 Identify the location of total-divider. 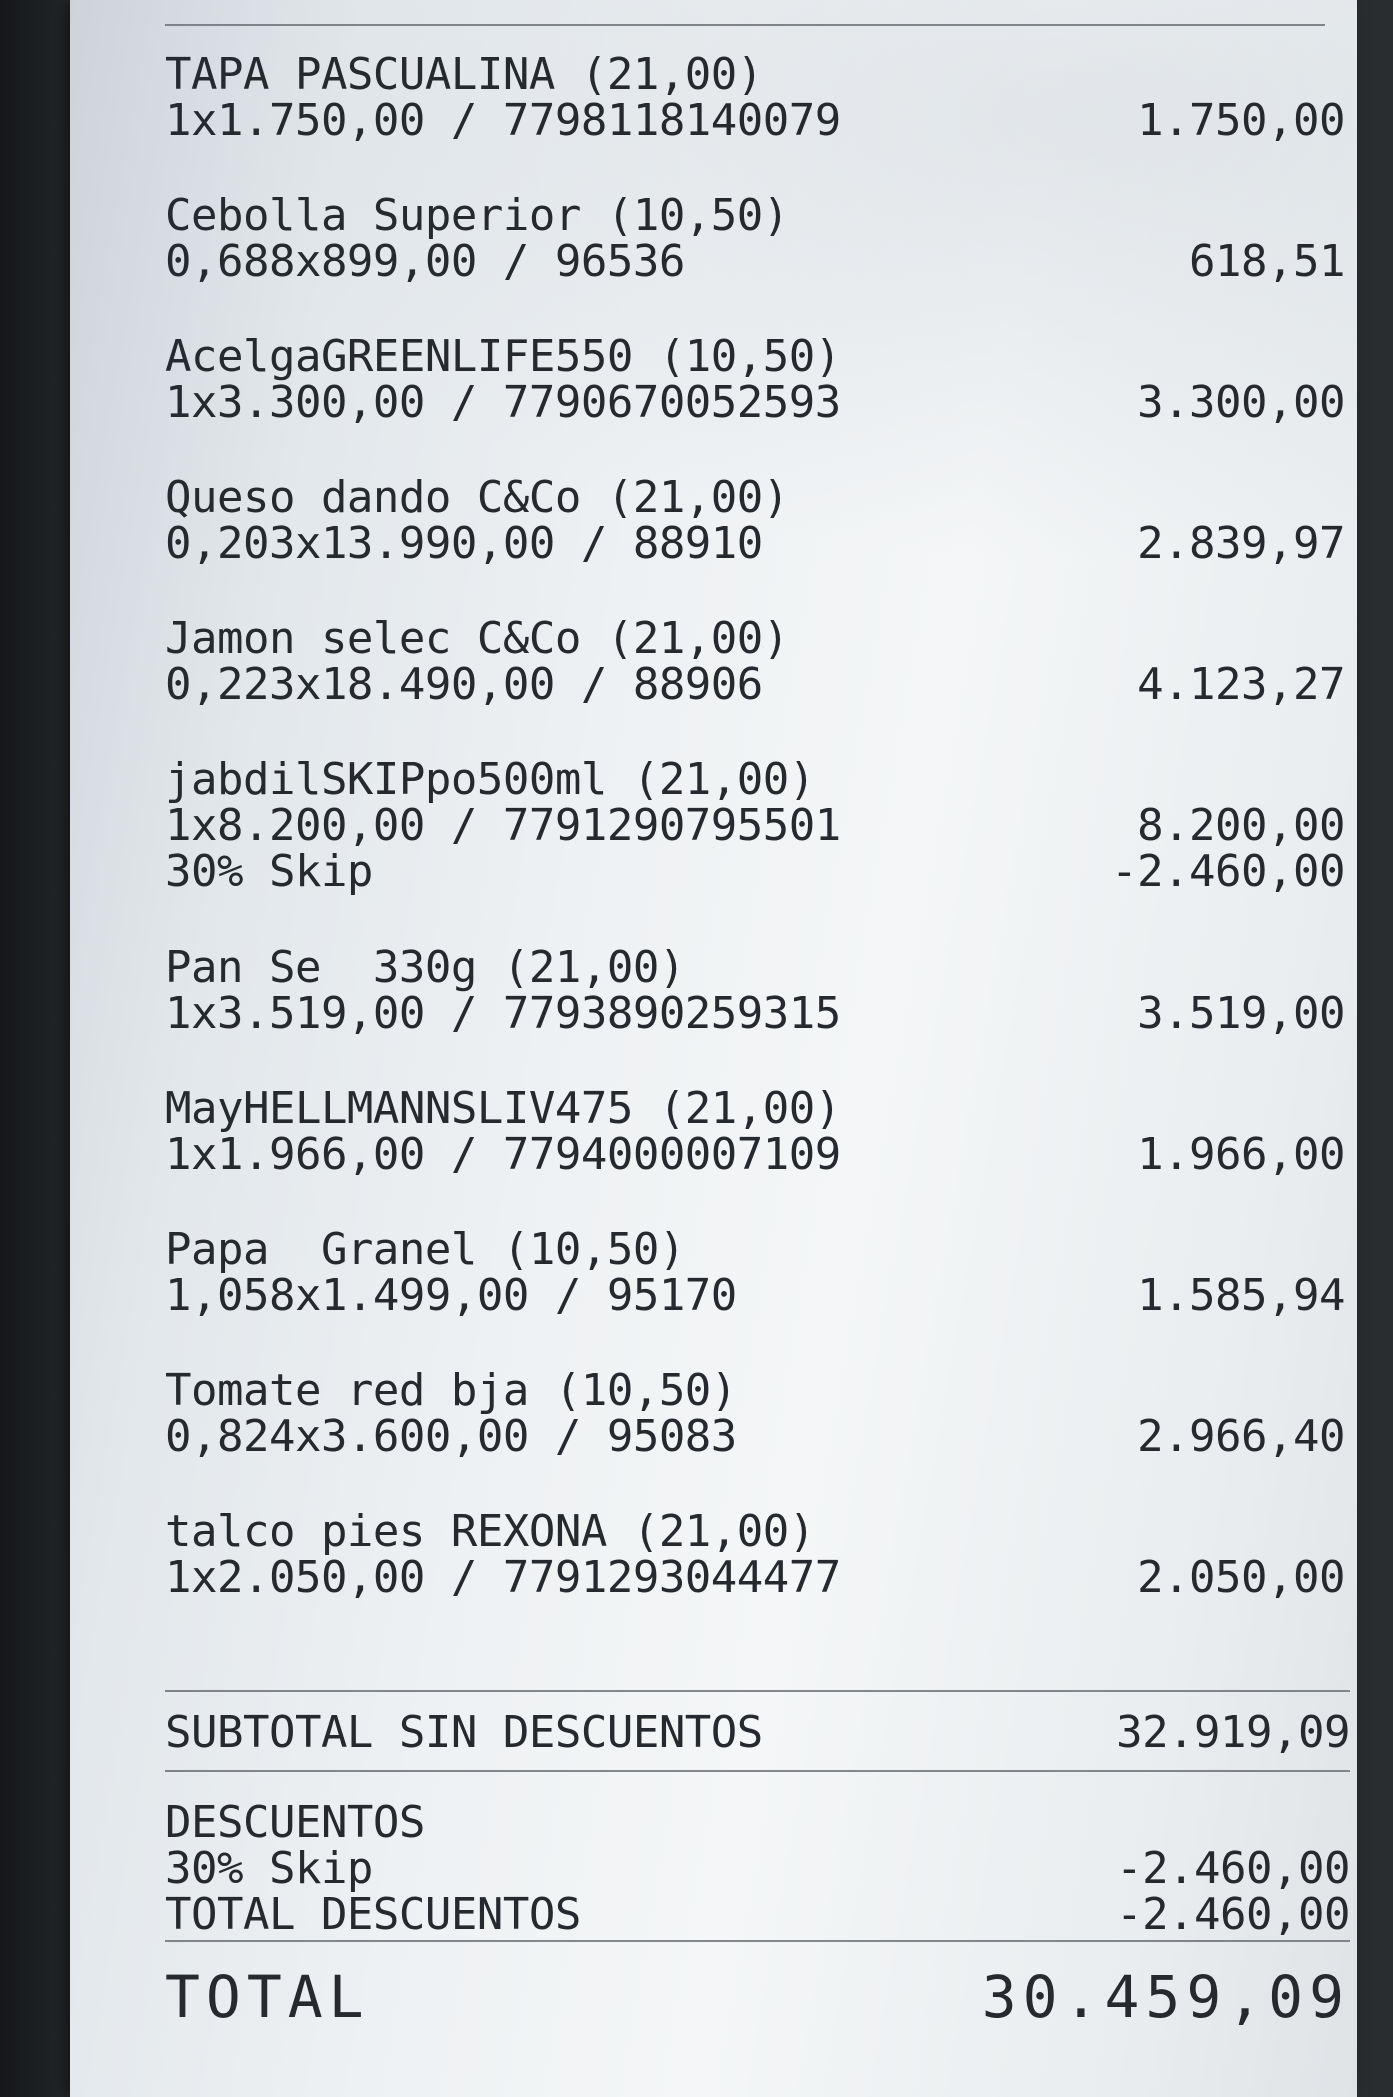
(757, 1941).